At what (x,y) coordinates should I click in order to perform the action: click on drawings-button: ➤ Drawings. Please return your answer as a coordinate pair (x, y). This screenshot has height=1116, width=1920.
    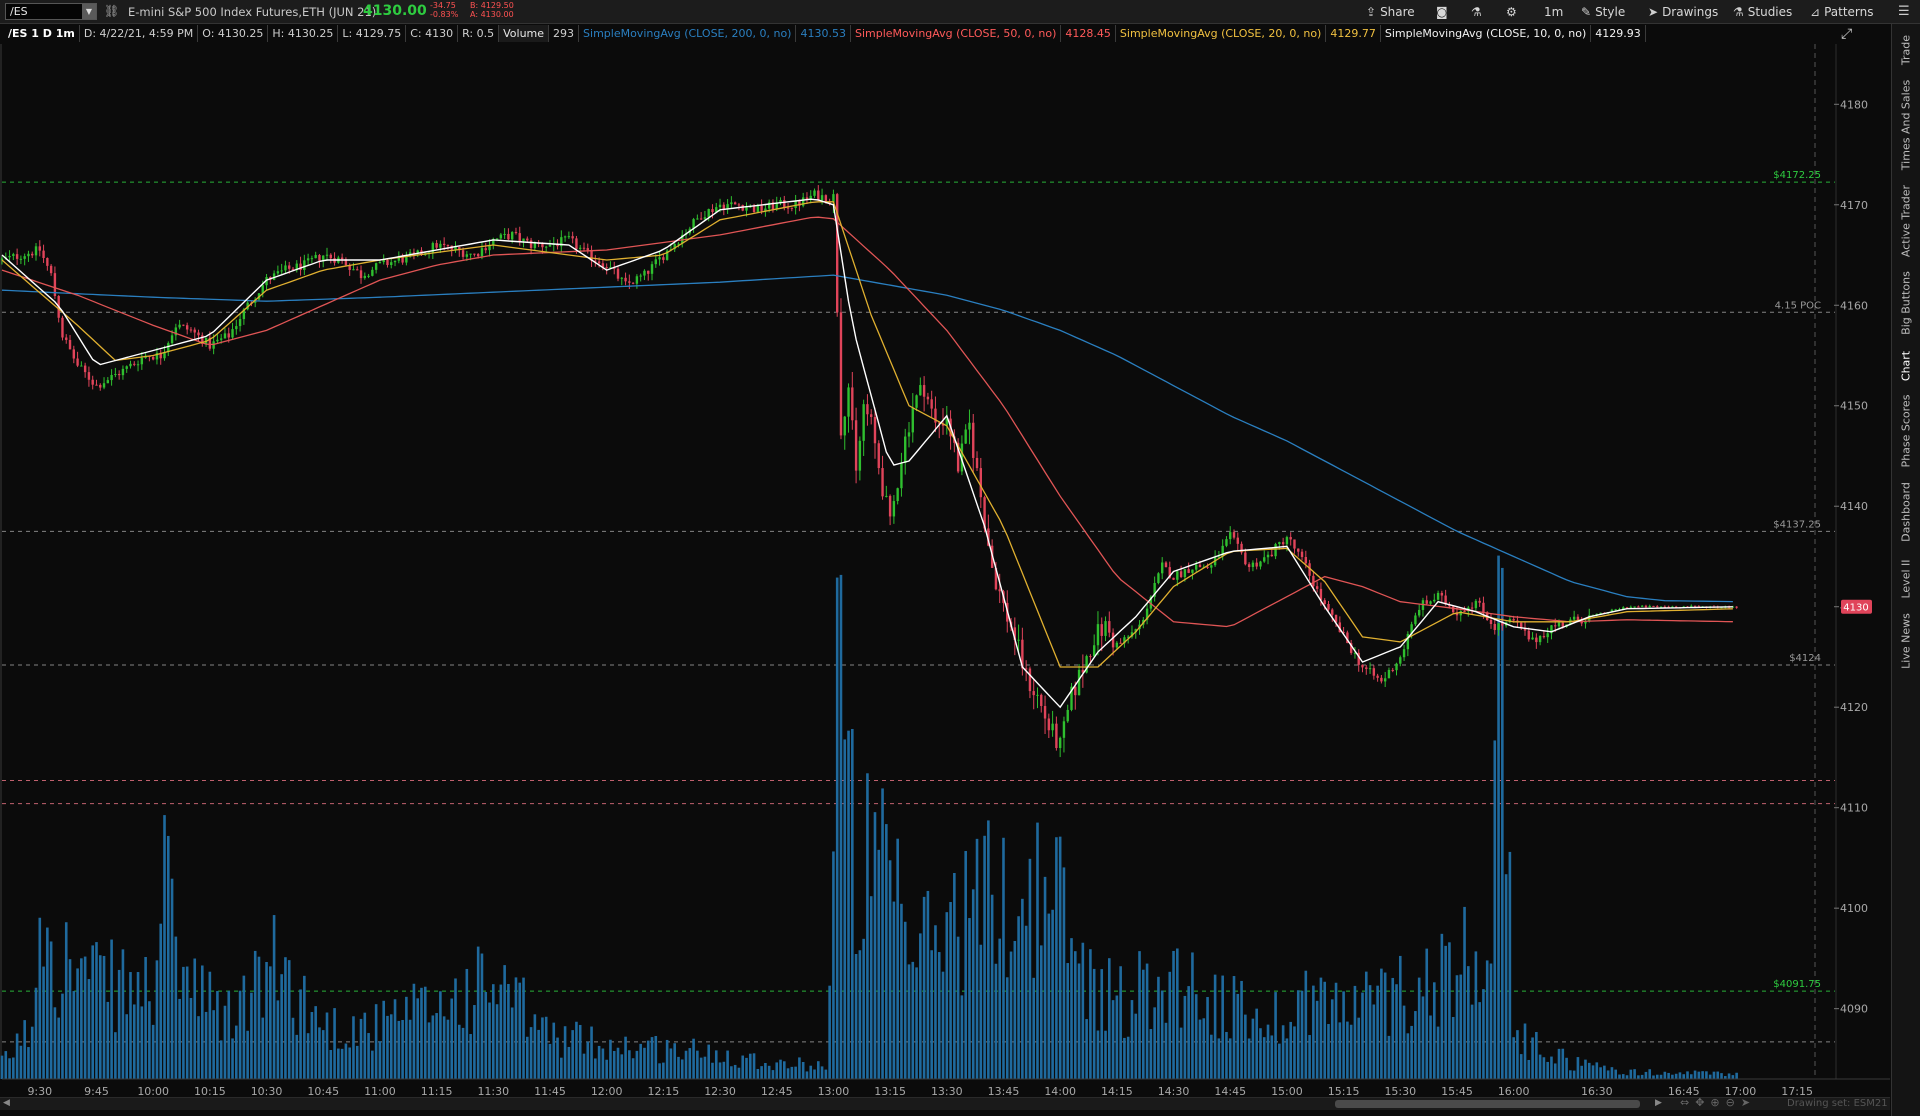
    Looking at the image, I should click on (1683, 12).